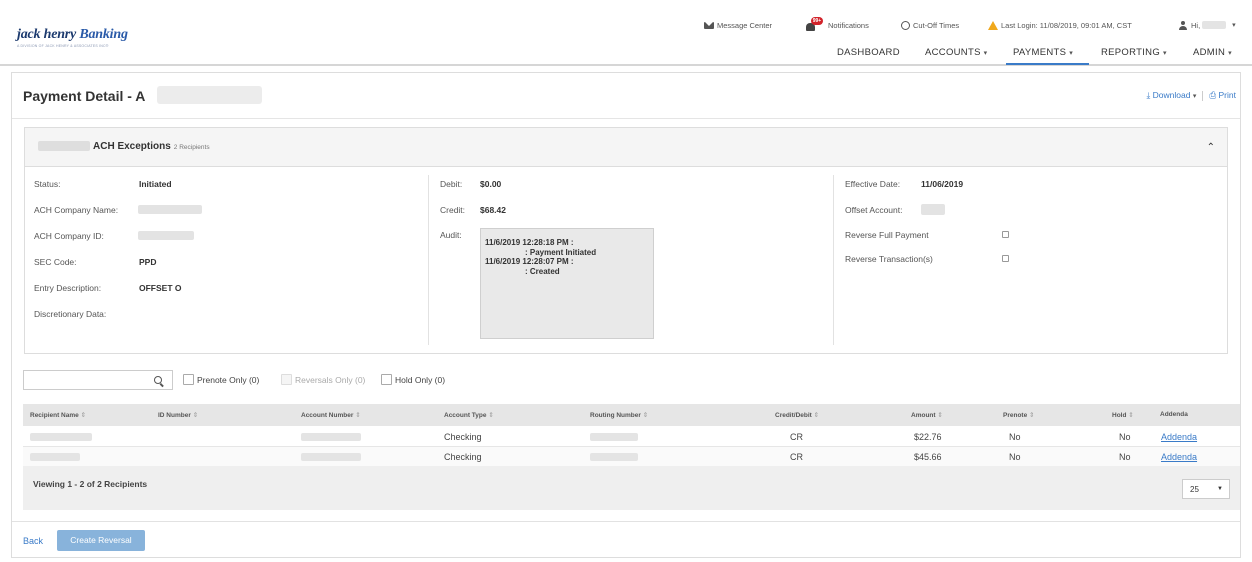 This screenshot has width=1252, height=562. I want to click on company-name-label: ACH Company Name:, so click(76, 210).